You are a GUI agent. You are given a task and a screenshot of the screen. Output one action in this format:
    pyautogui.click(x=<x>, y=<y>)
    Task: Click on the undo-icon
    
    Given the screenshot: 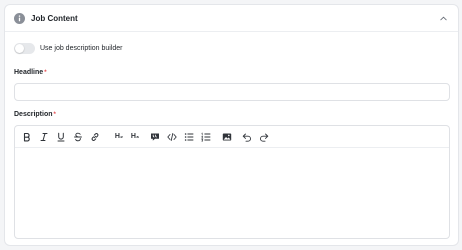 What is the action you would take?
    pyautogui.click(x=246, y=137)
    